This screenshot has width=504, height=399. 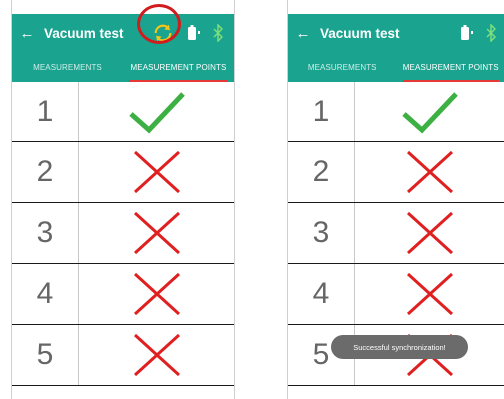 What do you see at coordinates (399, 347) in the screenshot?
I see `toast-message: Successful synchronization!` at bounding box center [399, 347].